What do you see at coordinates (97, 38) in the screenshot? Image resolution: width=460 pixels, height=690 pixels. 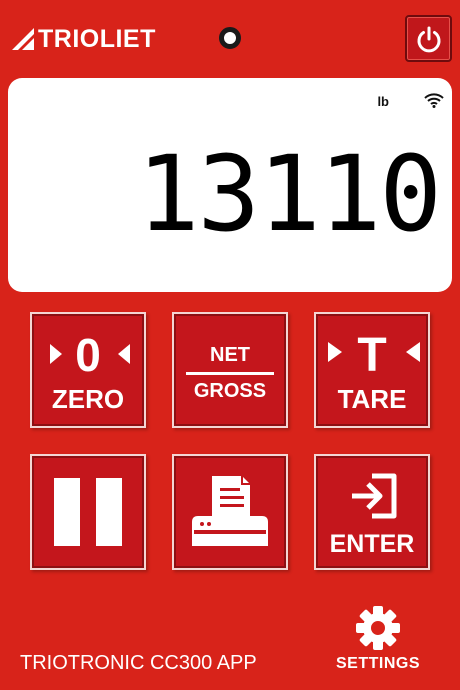 I see `logo-text: TRIOLIET` at bounding box center [97, 38].